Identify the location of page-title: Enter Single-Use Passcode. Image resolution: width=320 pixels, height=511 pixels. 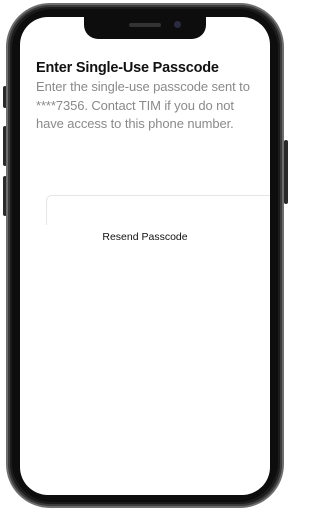
(127, 68).